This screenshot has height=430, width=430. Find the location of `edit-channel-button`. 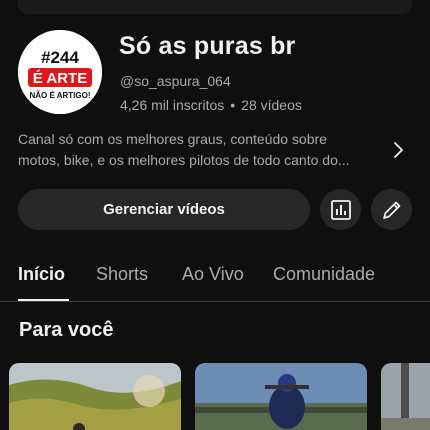

edit-channel-button is located at coordinates (391, 209).